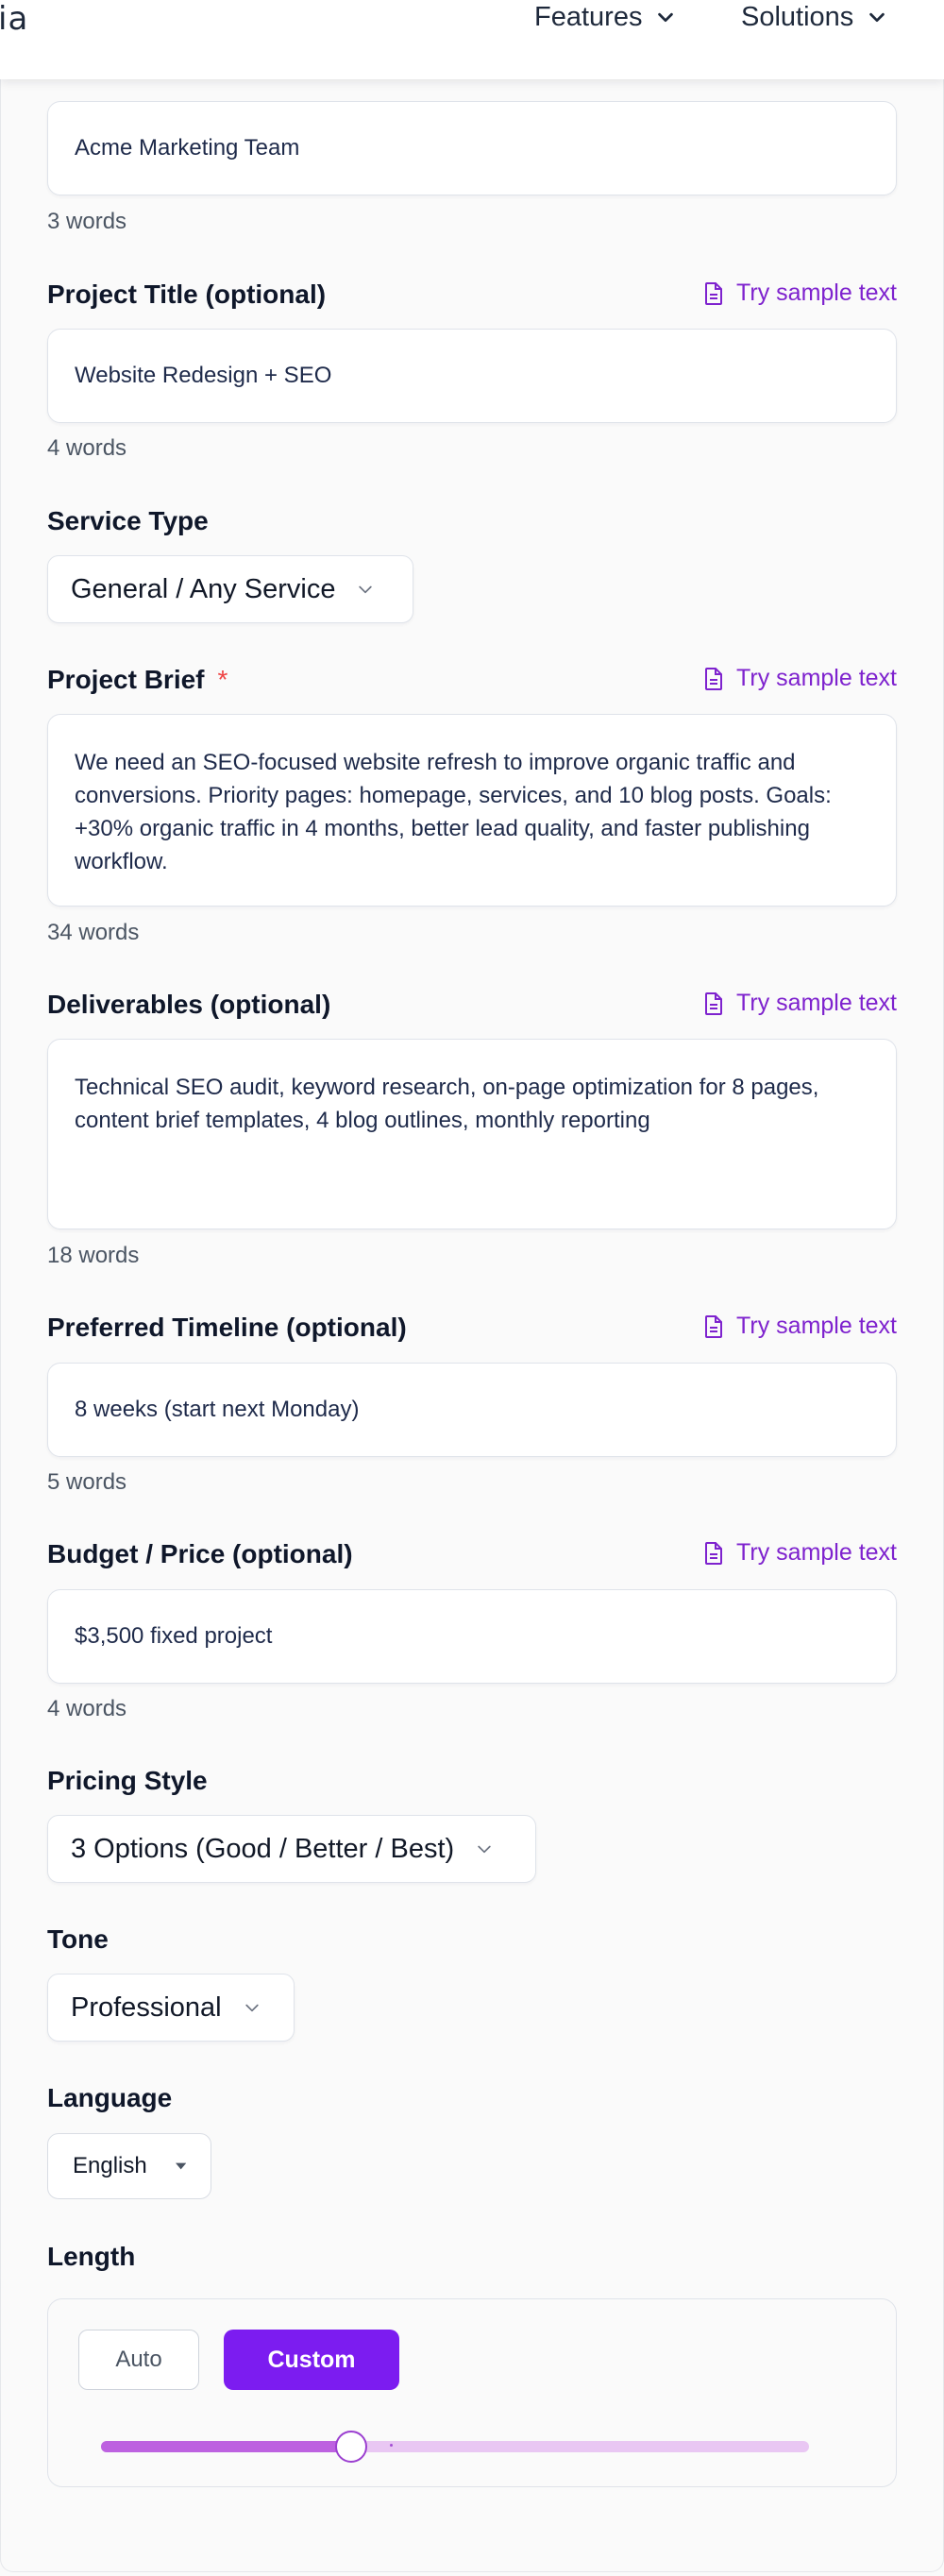 The height and width of the screenshot is (2576, 944). Describe the element at coordinates (87, 1708) in the screenshot. I see `budget-word-count: 4 words` at that location.